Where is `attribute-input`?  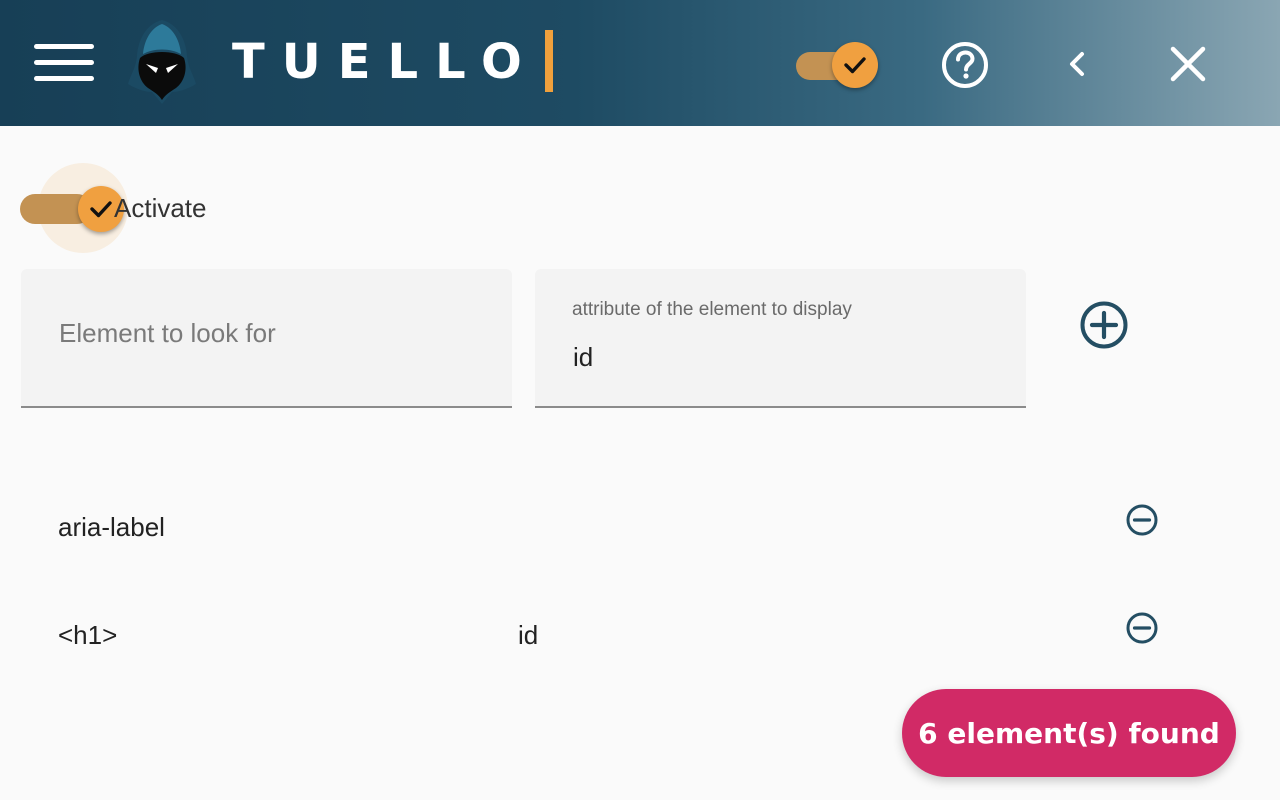
attribute-input is located at coordinates (788, 357).